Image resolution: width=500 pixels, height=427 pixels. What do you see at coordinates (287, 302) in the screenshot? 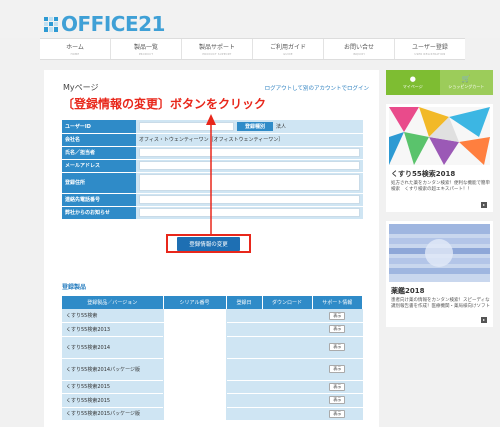
I see `col-download: ダウンロード` at bounding box center [287, 302].